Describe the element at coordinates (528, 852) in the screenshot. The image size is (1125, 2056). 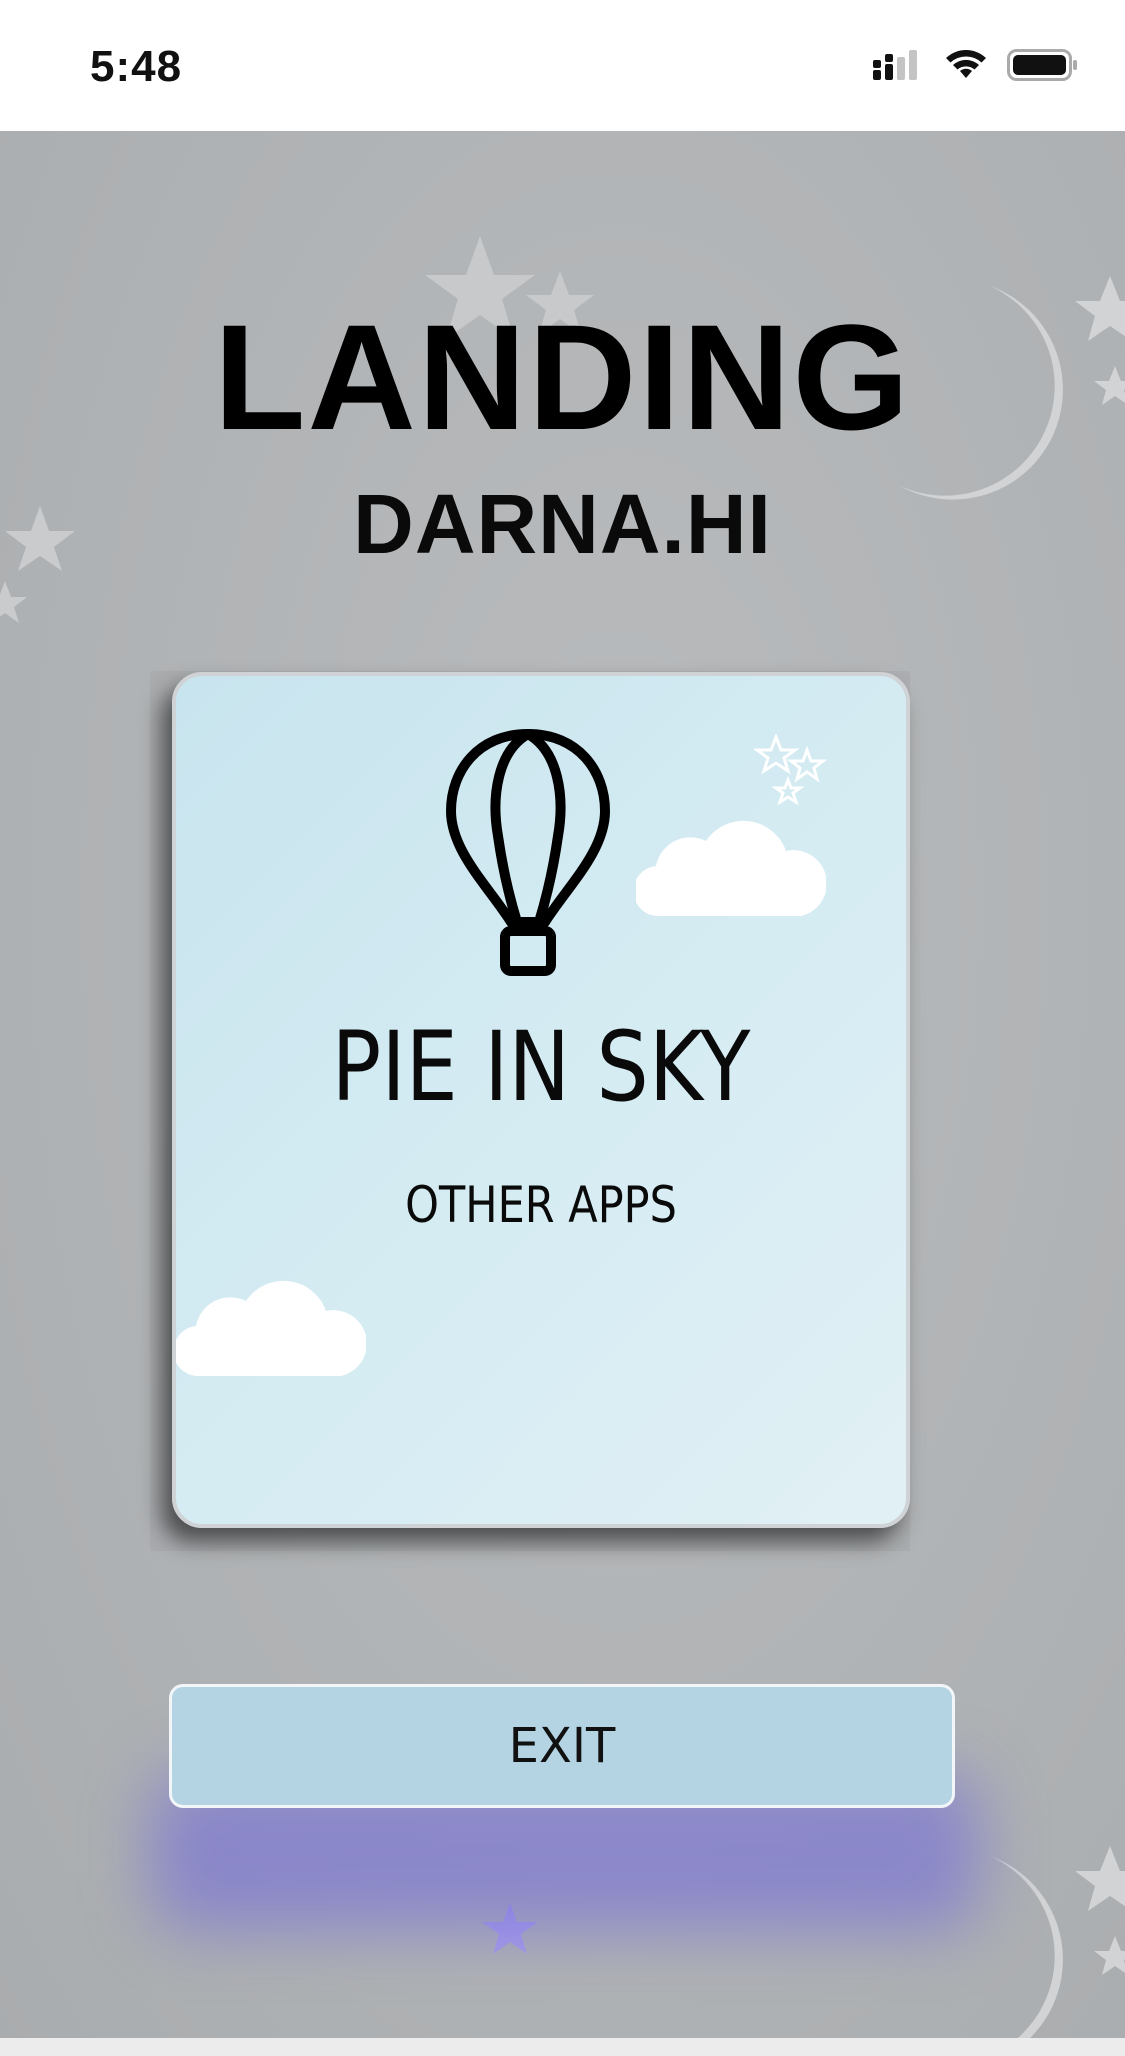
I see `hot-air-balloon-icon` at that location.